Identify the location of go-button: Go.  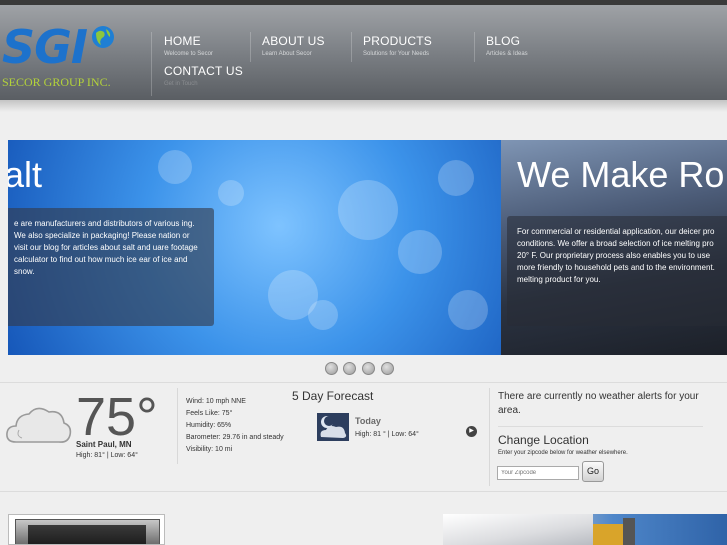
(593, 471).